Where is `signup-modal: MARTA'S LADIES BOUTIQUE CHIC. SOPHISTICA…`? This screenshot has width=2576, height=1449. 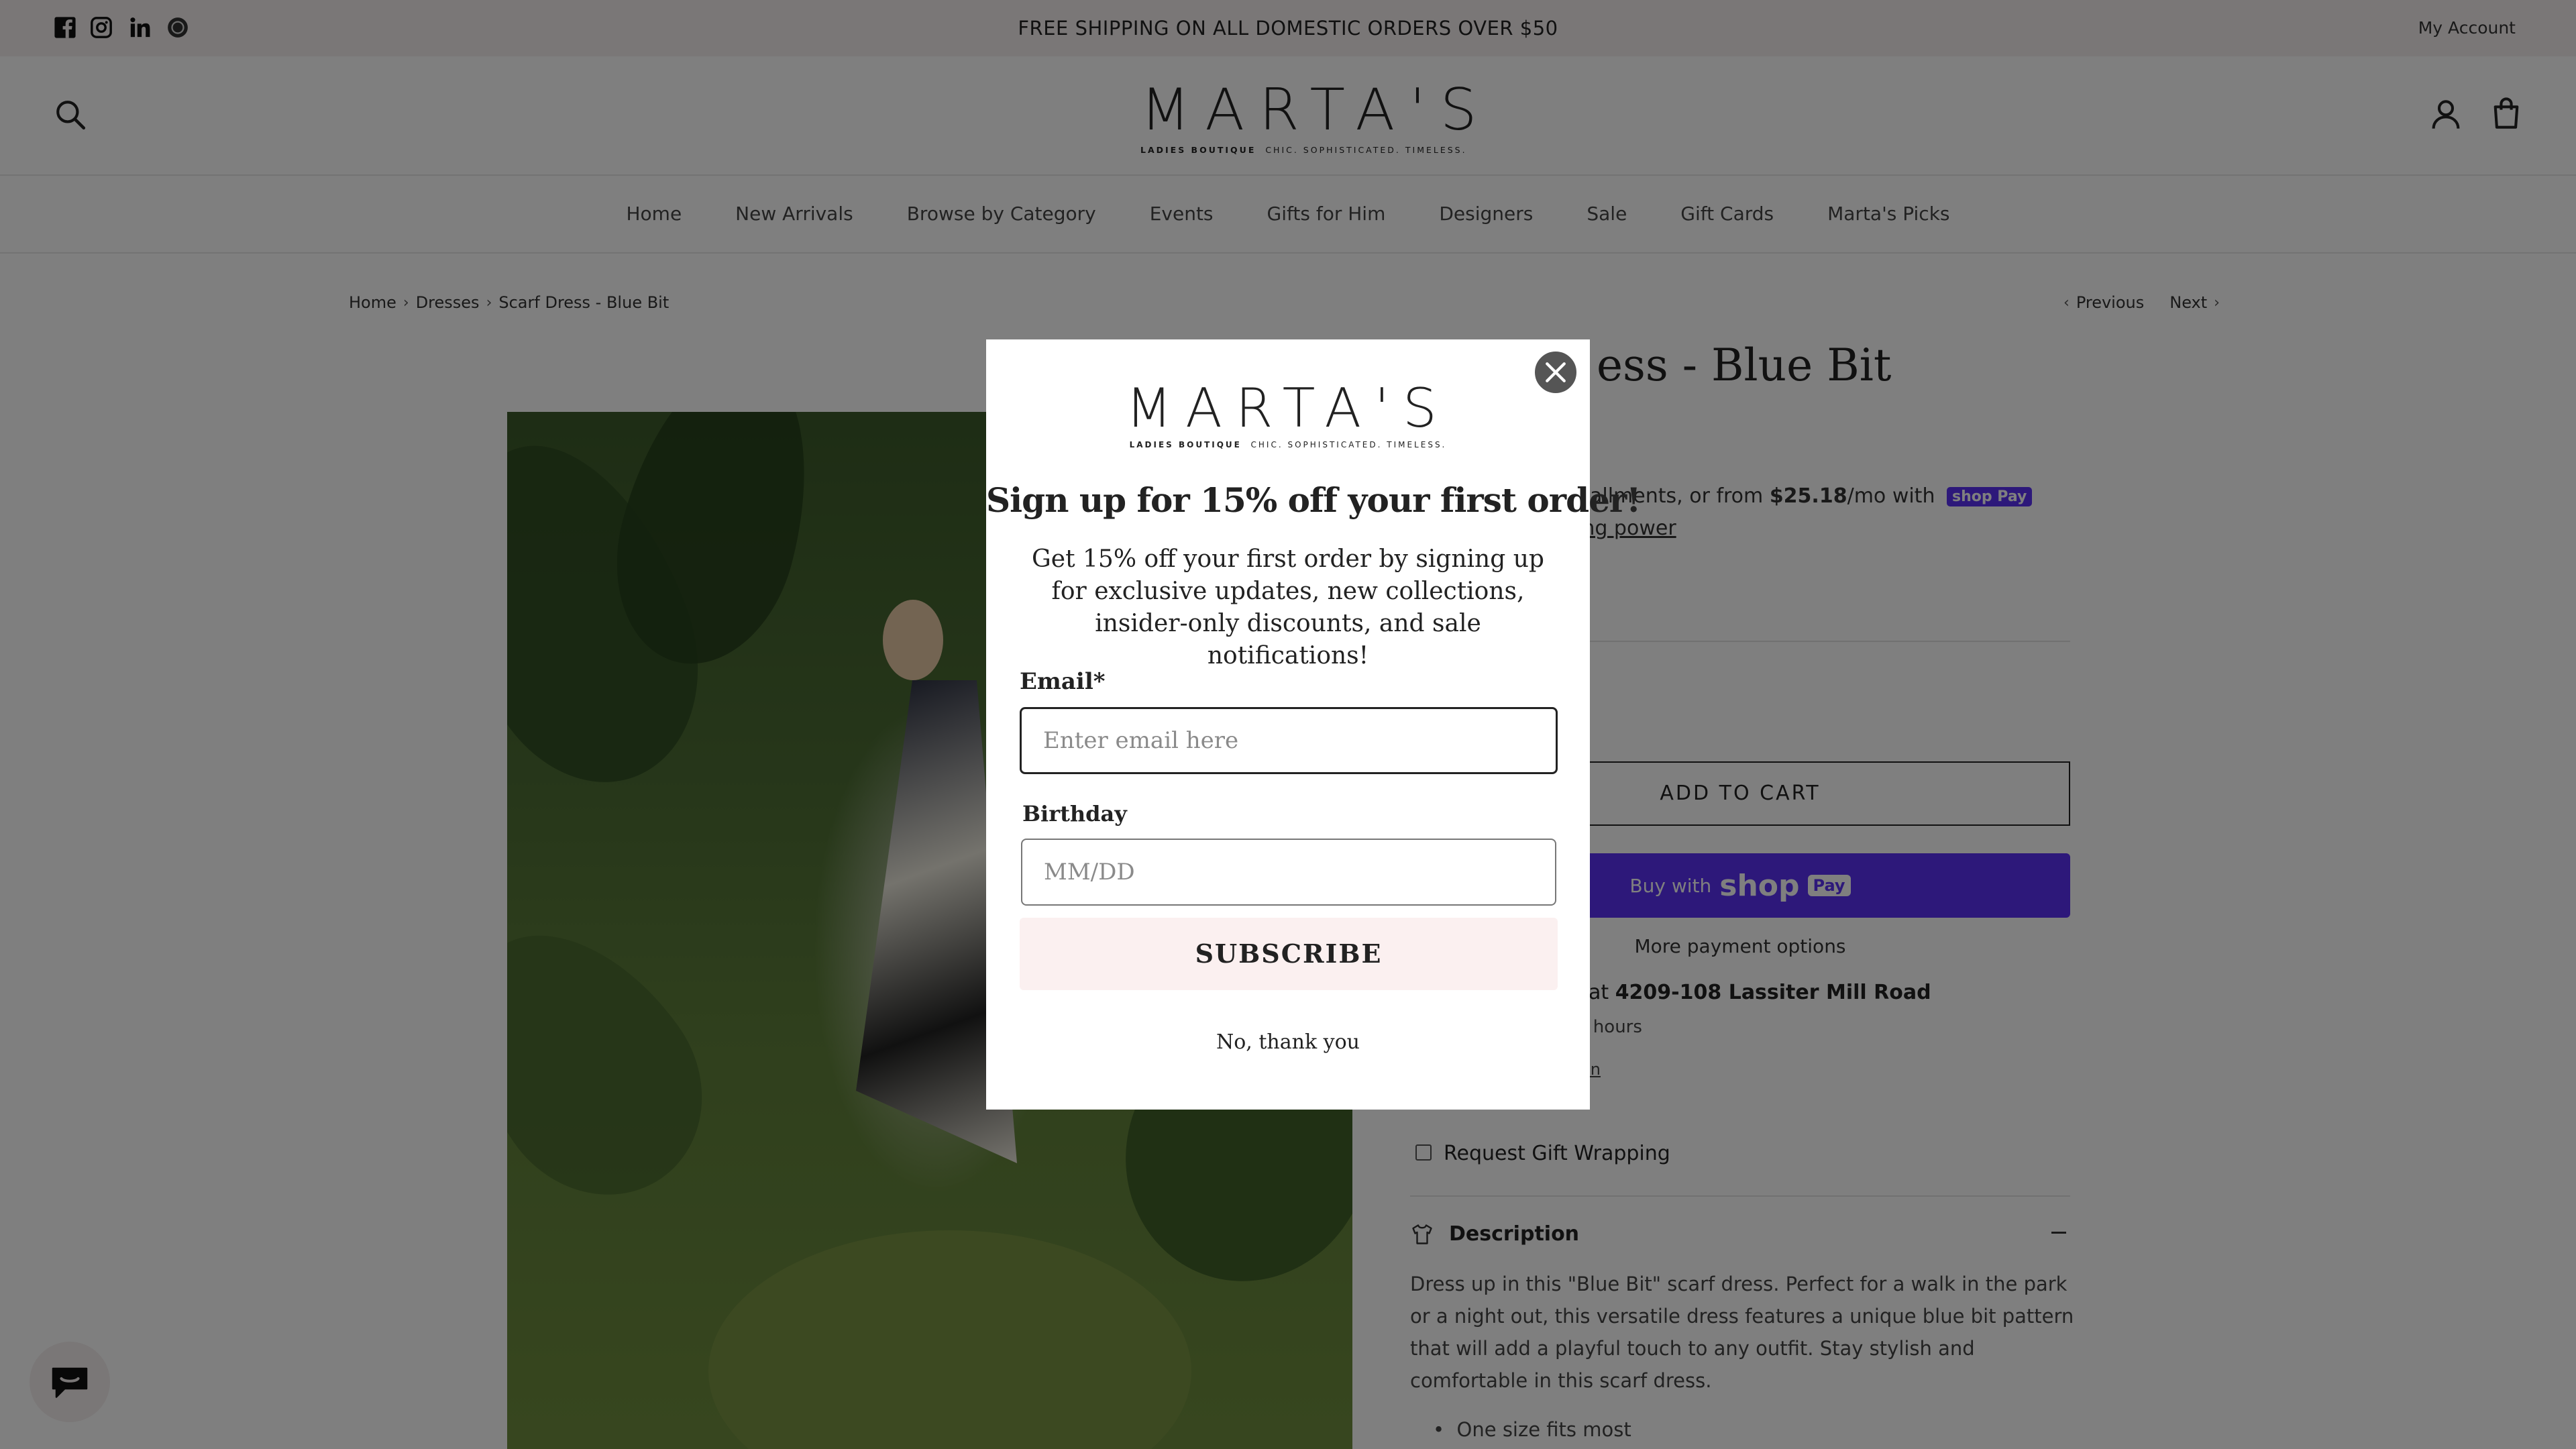 signup-modal: MARTA'S LADIES BOUTIQUE CHIC. SOPHISTICA… is located at coordinates (1313, 724).